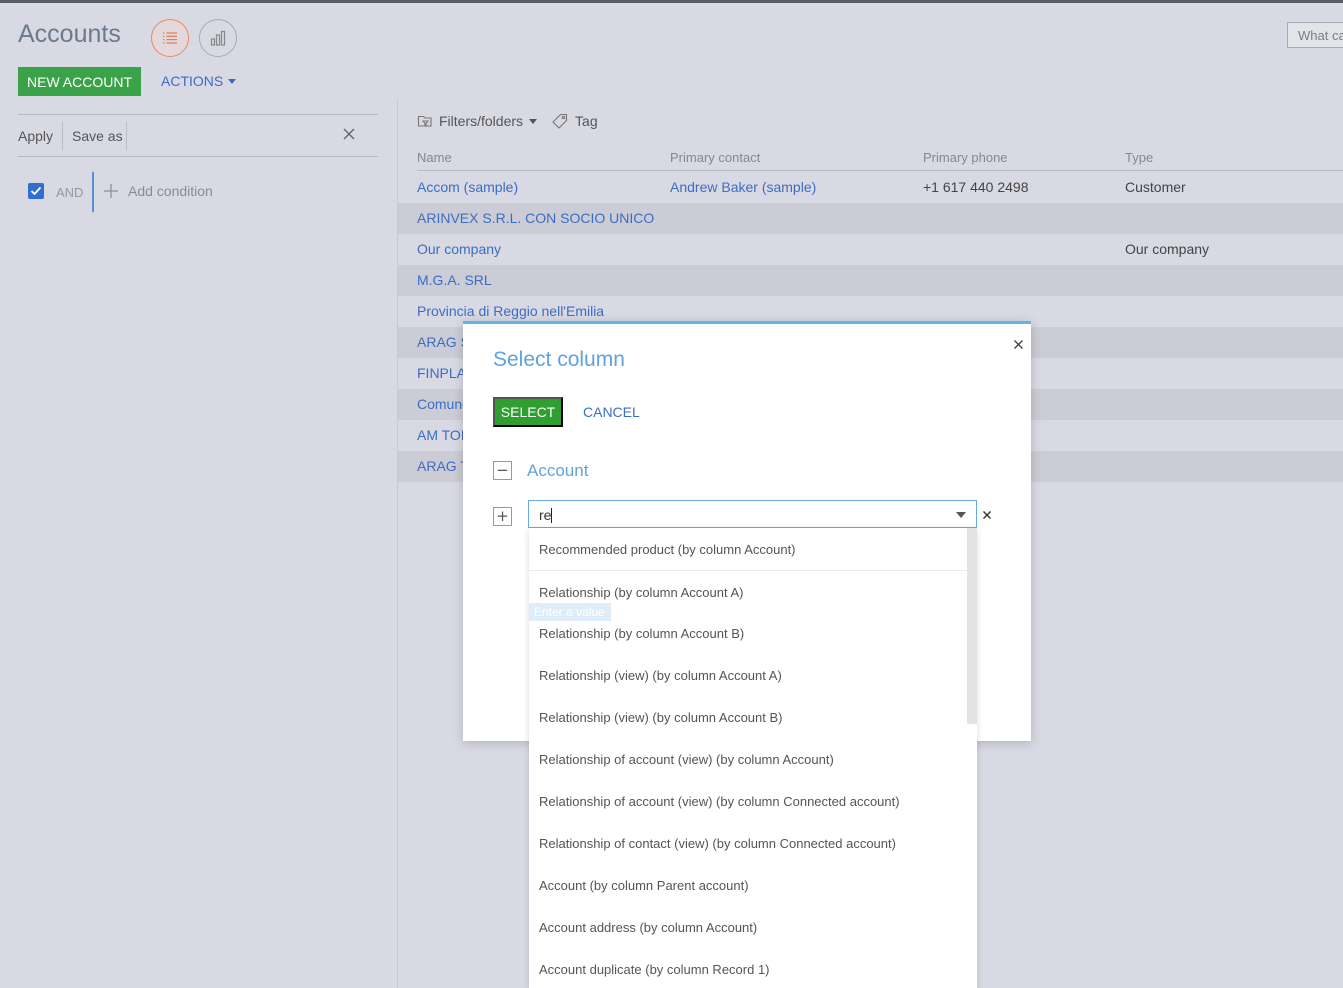 This screenshot has height=988, width=1343. What do you see at coordinates (198, 135) in the screenshot?
I see `filter-toolbar: Apply Save as` at bounding box center [198, 135].